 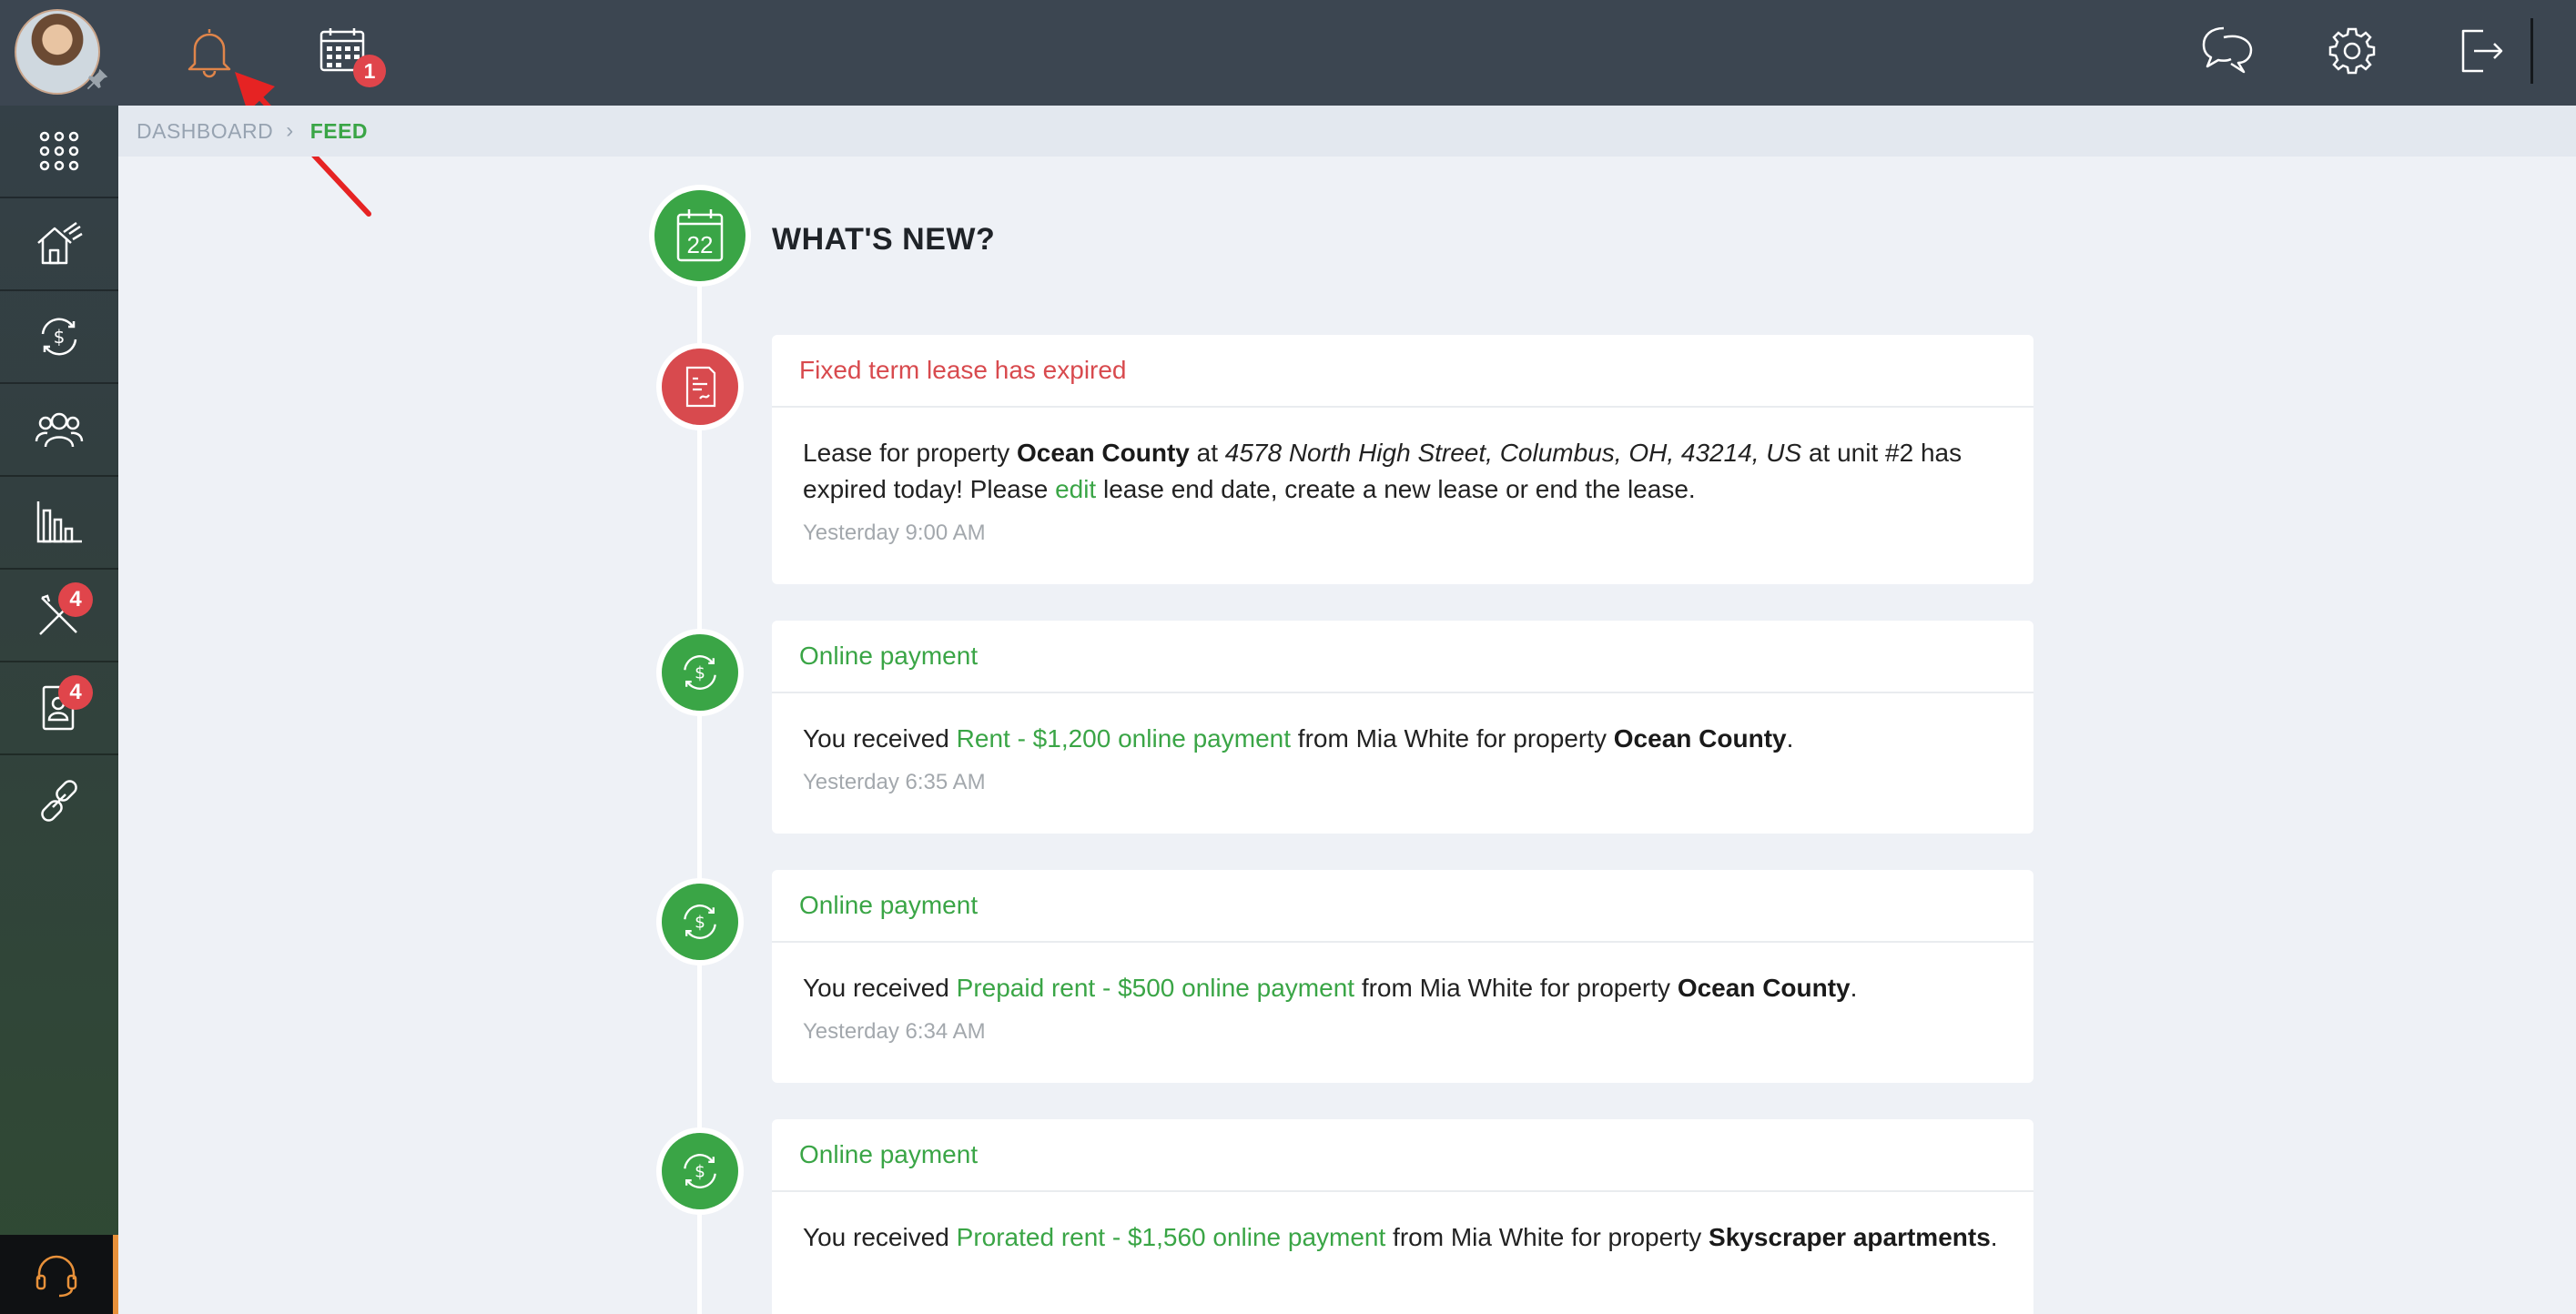 What do you see at coordinates (894, 533) in the screenshot?
I see `card-timestamp: Yesterday 9:00 AM` at bounding box center [894, 533].